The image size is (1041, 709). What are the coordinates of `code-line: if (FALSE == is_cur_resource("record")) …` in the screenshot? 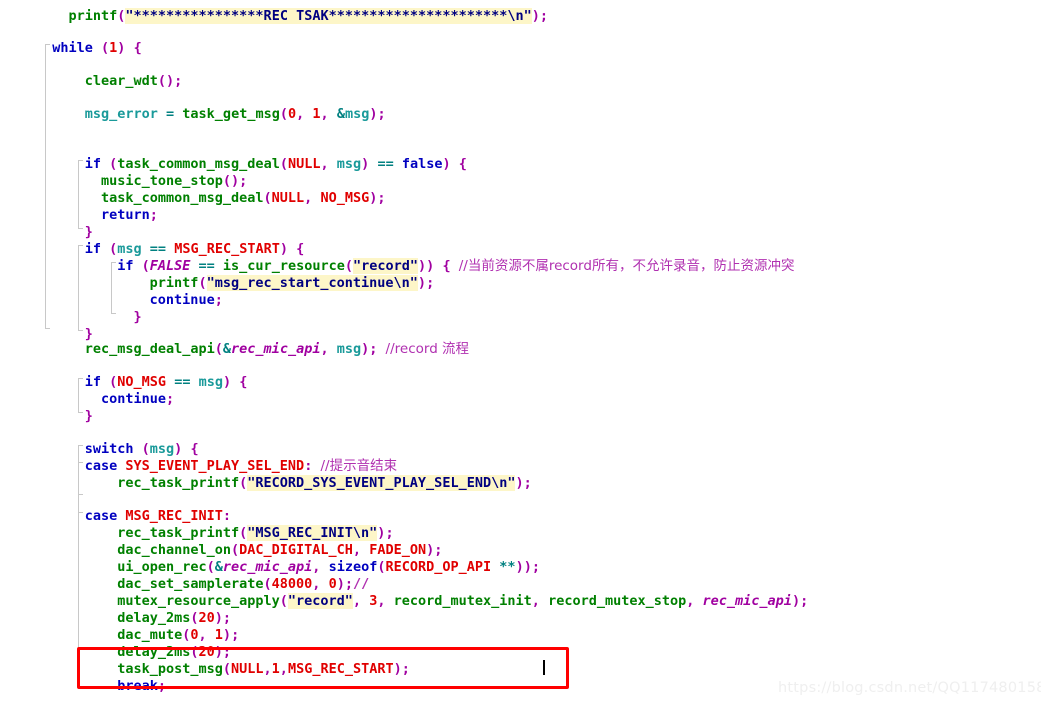 It's located at (455, 266).